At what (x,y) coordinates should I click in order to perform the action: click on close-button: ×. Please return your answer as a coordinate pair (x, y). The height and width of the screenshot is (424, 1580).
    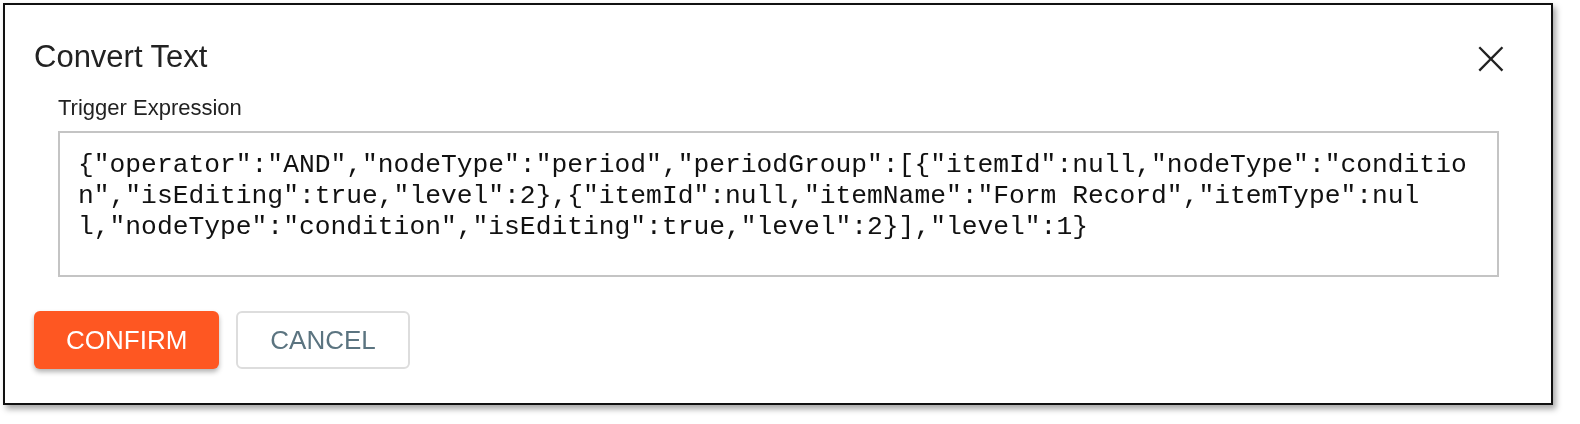
    Looking at the image, I should click on (1490, 57).